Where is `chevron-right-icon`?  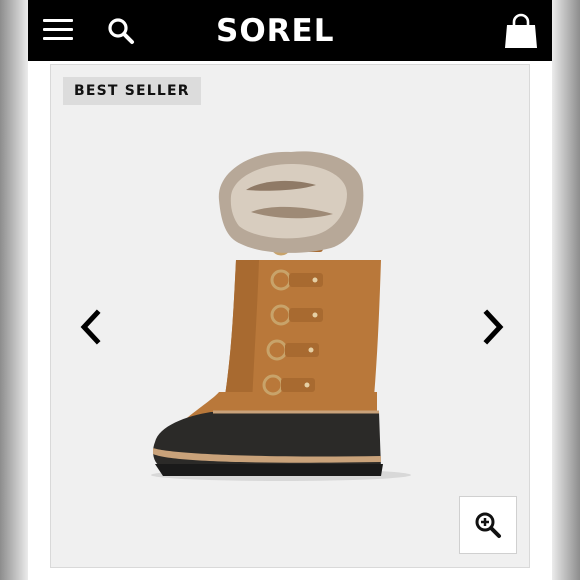 chevron-right-icon is located at coordinates (492, 327).